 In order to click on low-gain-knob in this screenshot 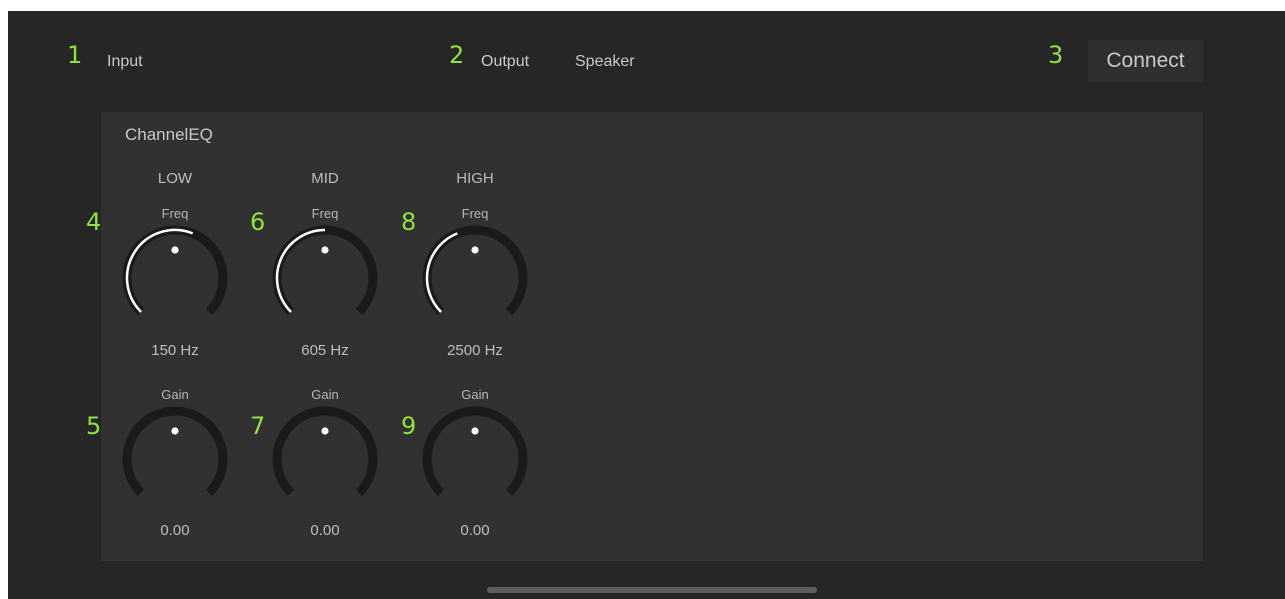, I will do `click(175, 456)`.